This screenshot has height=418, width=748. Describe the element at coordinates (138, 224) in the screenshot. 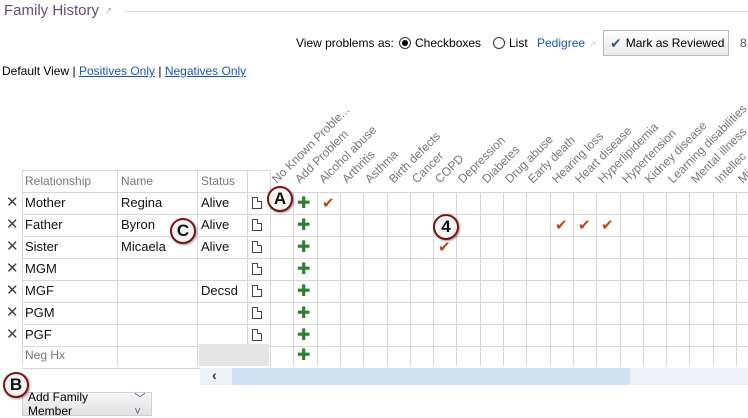

I see `name-cell: Byron` at that location.